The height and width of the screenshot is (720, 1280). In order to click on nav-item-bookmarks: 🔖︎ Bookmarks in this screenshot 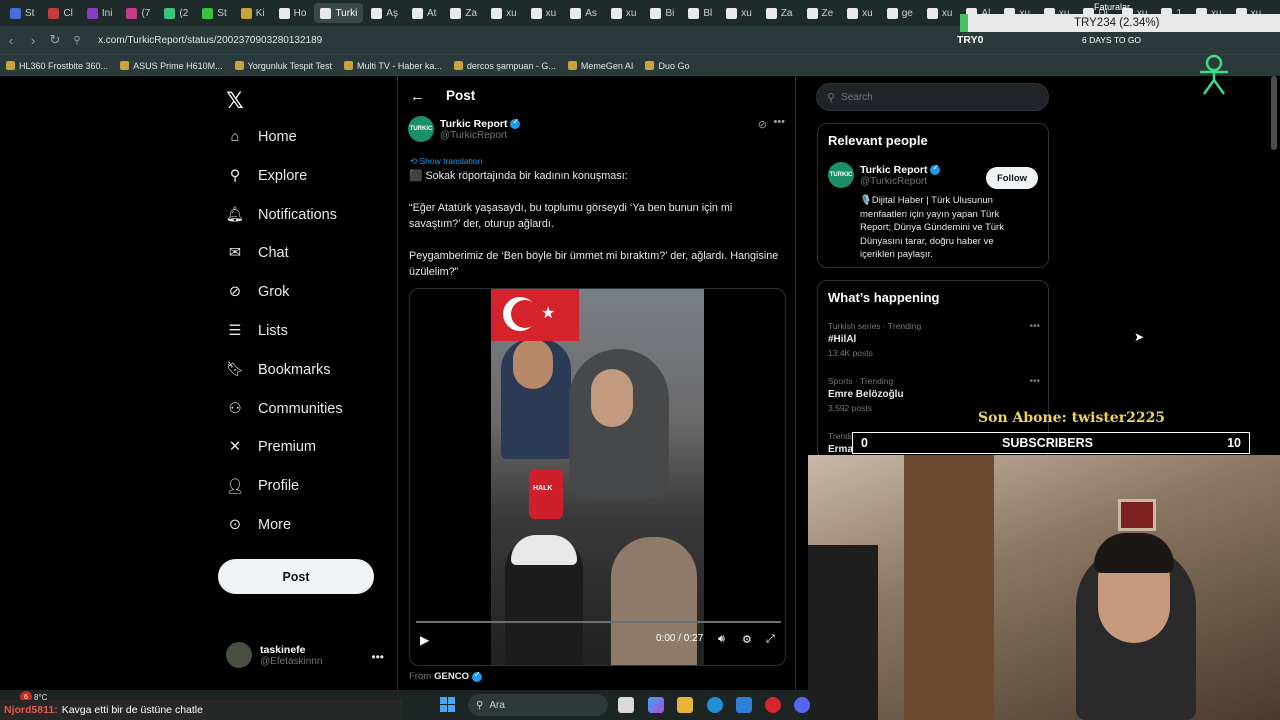, I will do `click(278, 370)`.